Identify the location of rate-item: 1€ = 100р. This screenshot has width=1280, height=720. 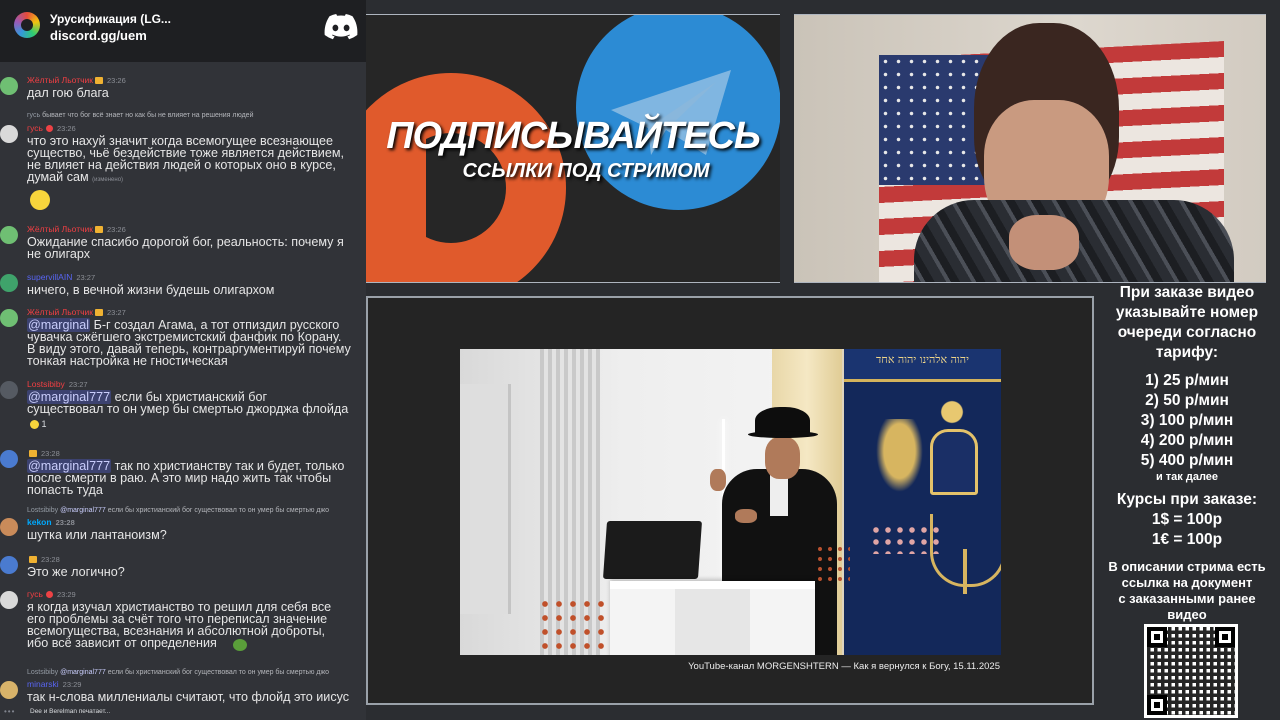
(1187, 539).